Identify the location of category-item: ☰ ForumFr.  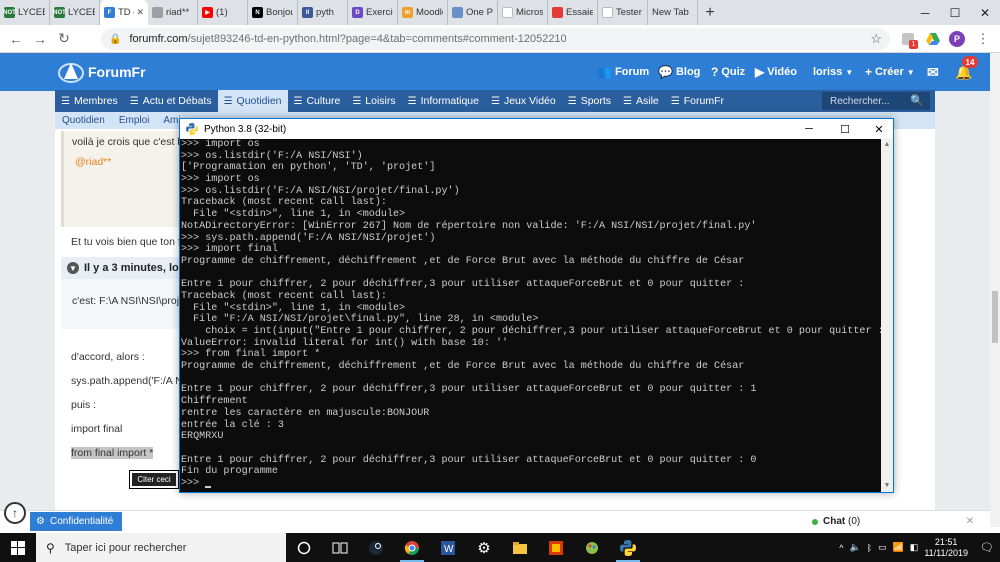
(697, 101).